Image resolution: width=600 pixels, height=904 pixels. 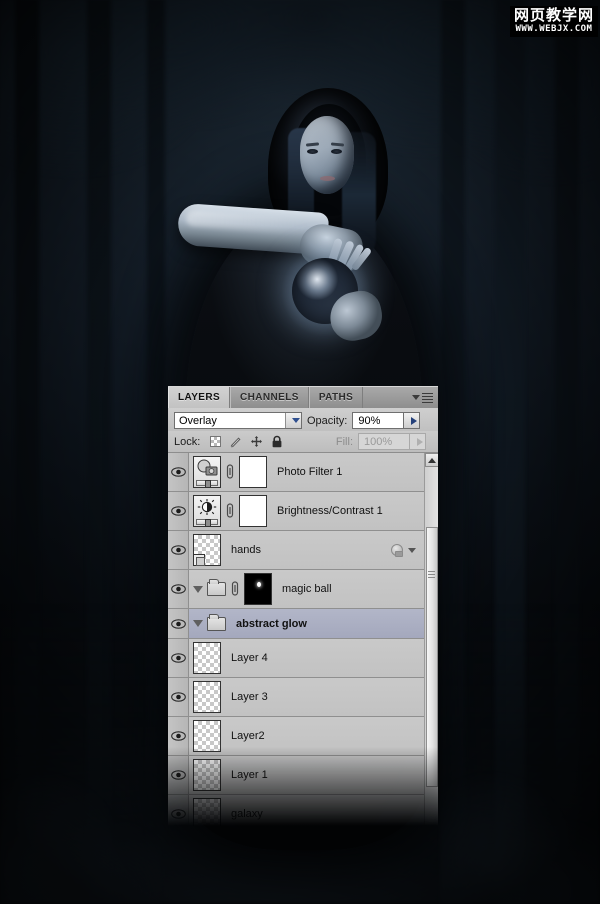 What do you see at coordinates (306, 658) in the screenshot?
I see `layer-content: Layer 4` at bounding box center [306, 658].